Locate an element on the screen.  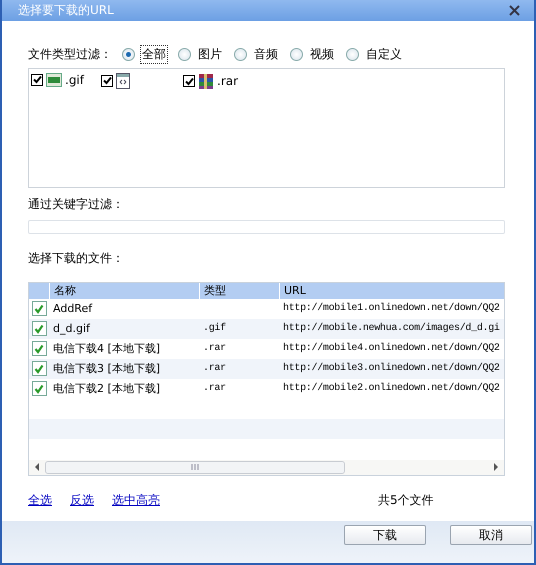
file-name: d_d.gif is located at coordinates (72, 329).